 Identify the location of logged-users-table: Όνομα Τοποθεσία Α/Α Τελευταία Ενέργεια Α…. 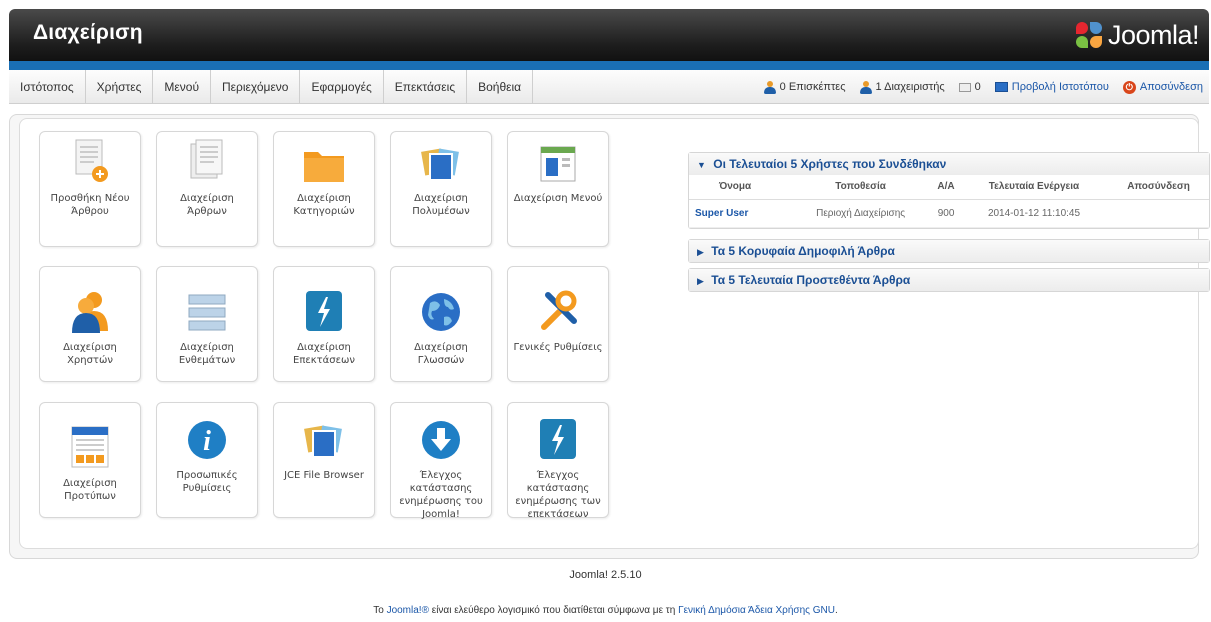
(949, 201).